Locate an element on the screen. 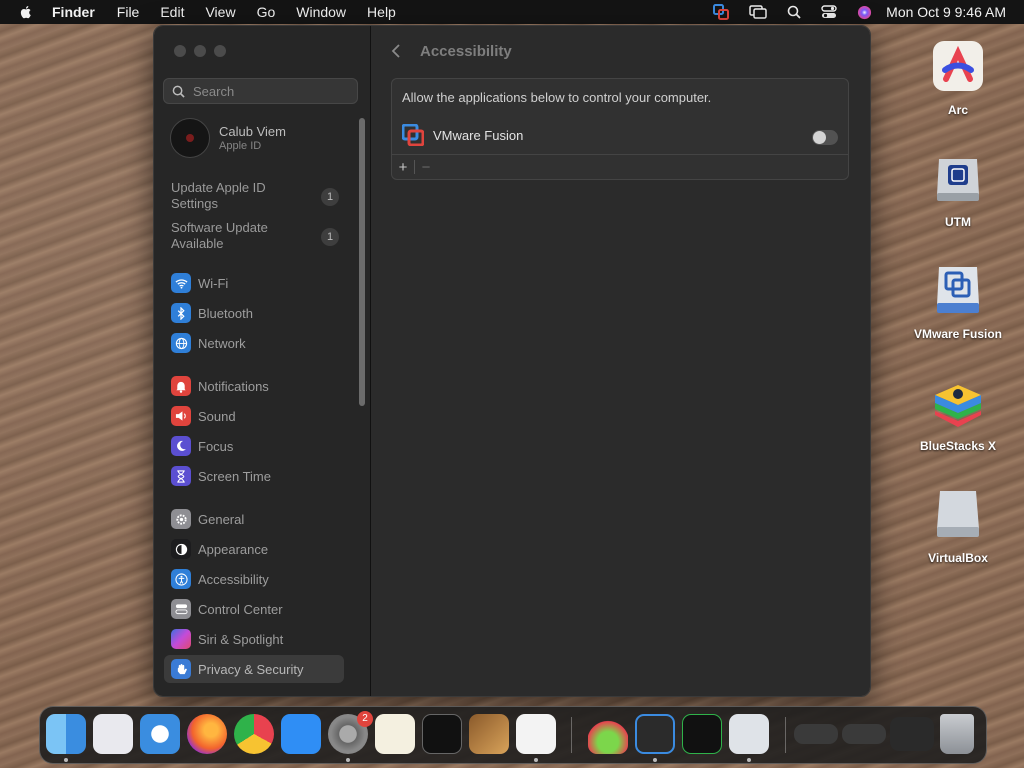  spotlight-search-icon is located at coordinates (794, 12).